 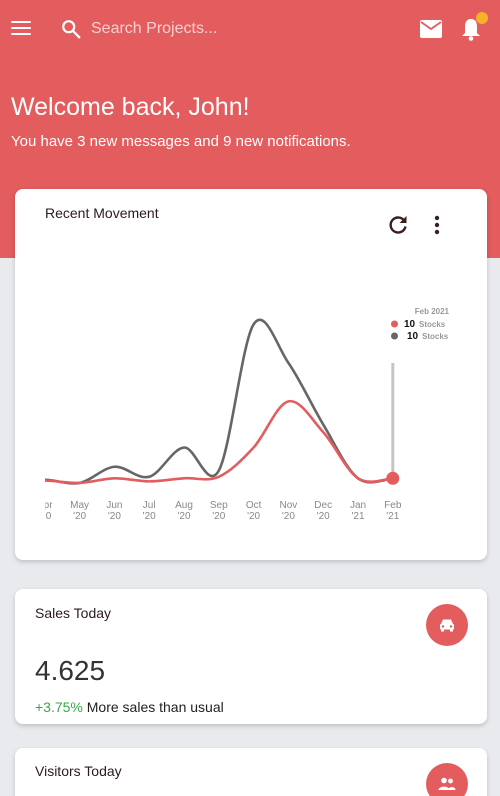 I want to click on mail-icon, so click(x=431, y=29).